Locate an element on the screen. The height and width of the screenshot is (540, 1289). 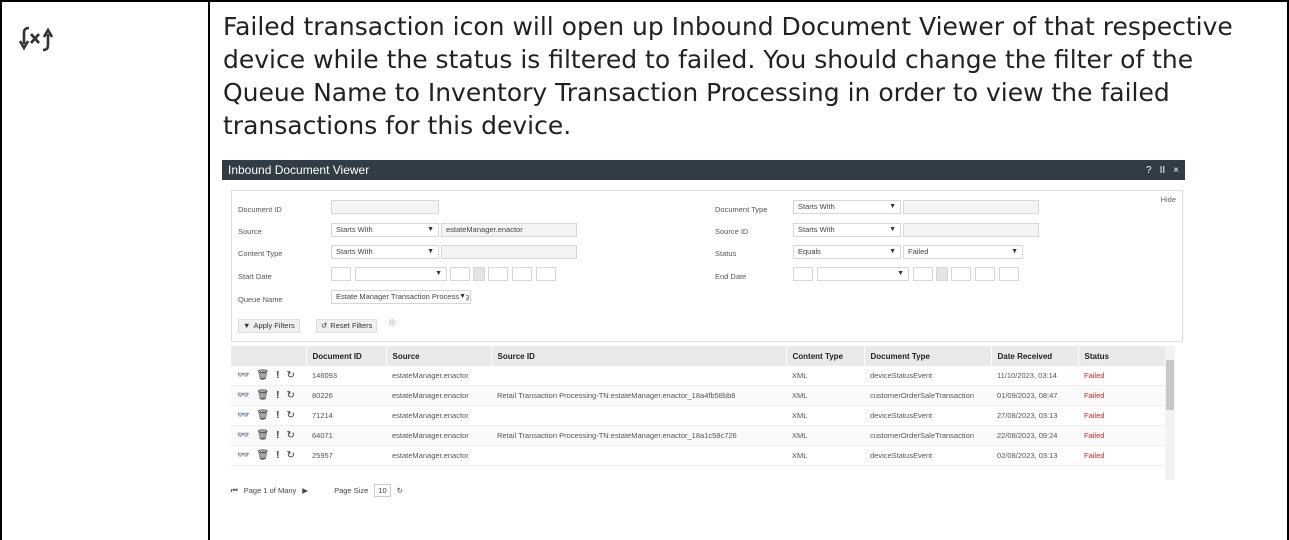
start-date-second-input is located at coordinates (546, 274).